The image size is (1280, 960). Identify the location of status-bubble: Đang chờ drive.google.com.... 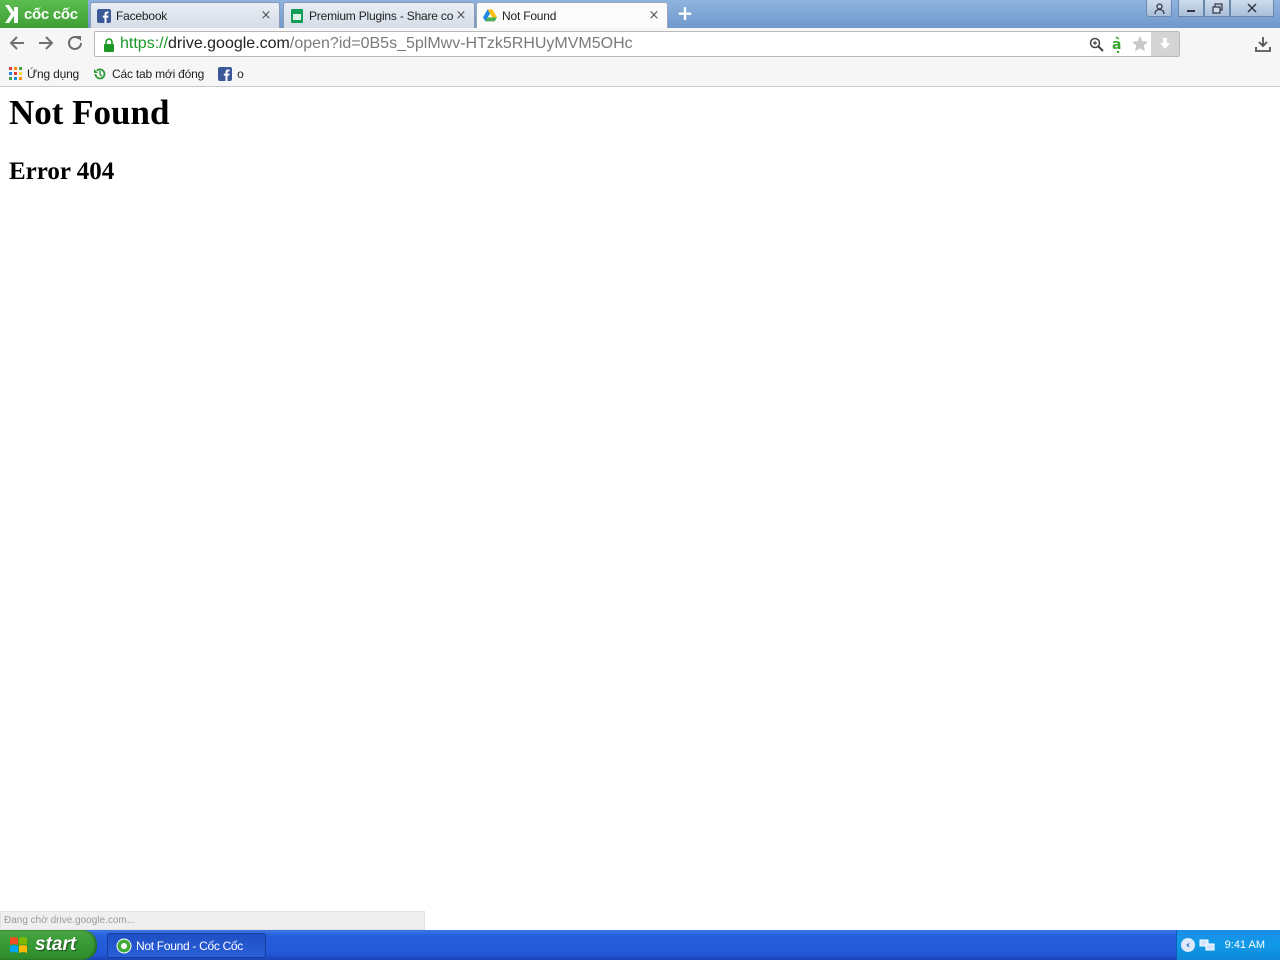
(212, 920).